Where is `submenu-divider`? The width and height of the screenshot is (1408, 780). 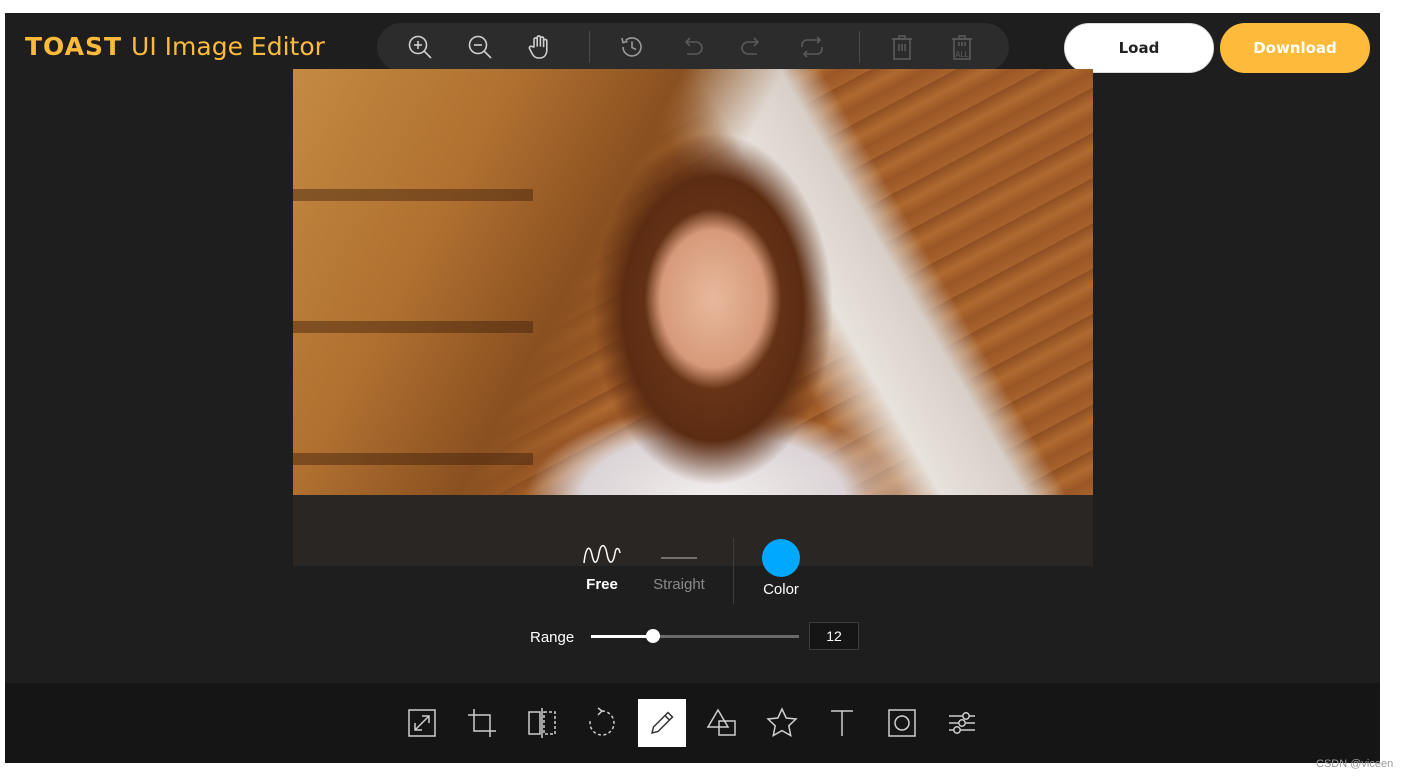 submenu-divider is located at coordinates (733, 571).